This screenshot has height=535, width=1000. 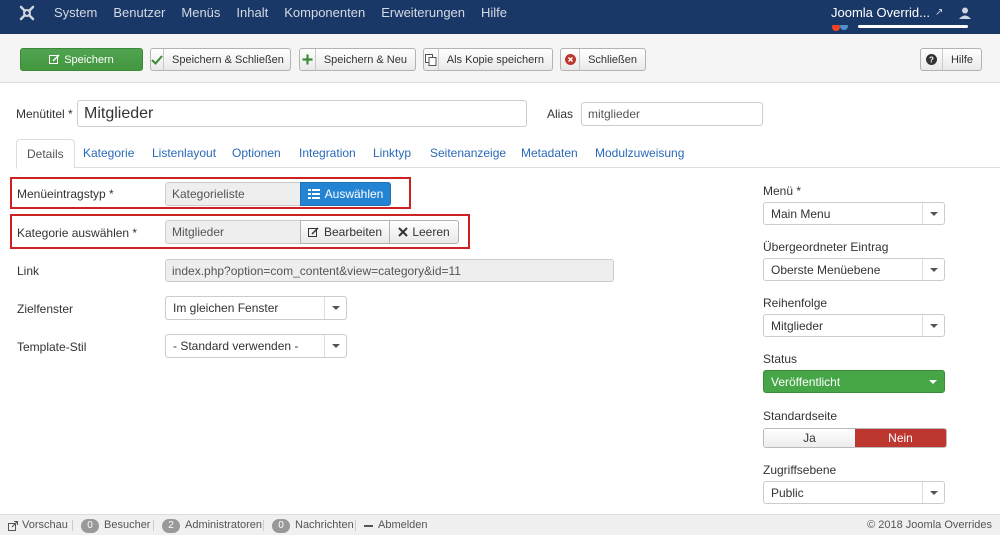 I want to click on access-level-label: Zugriffsebene, so click(x=800, y=470).